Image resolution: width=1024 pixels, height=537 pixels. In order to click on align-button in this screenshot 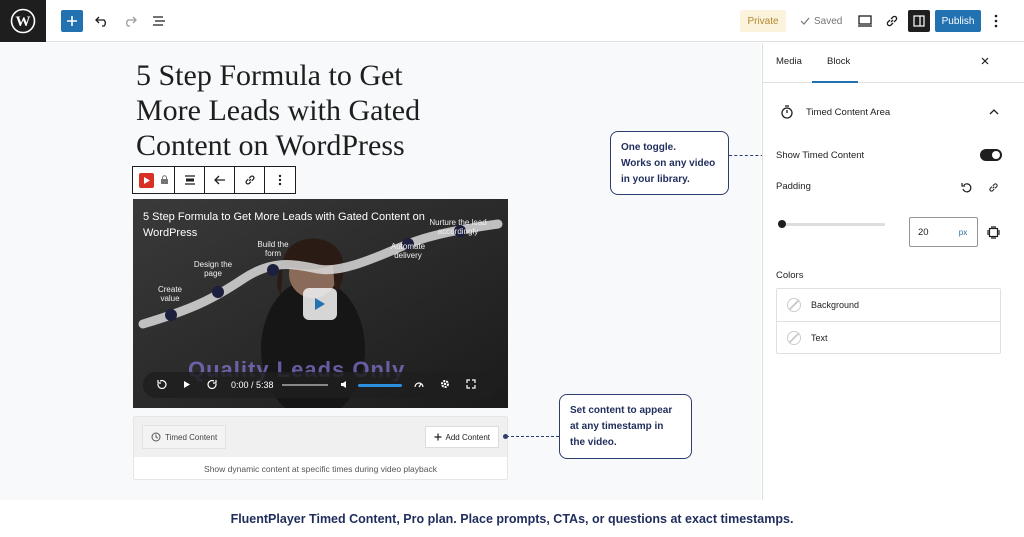, I will do `click(190, 180)`.